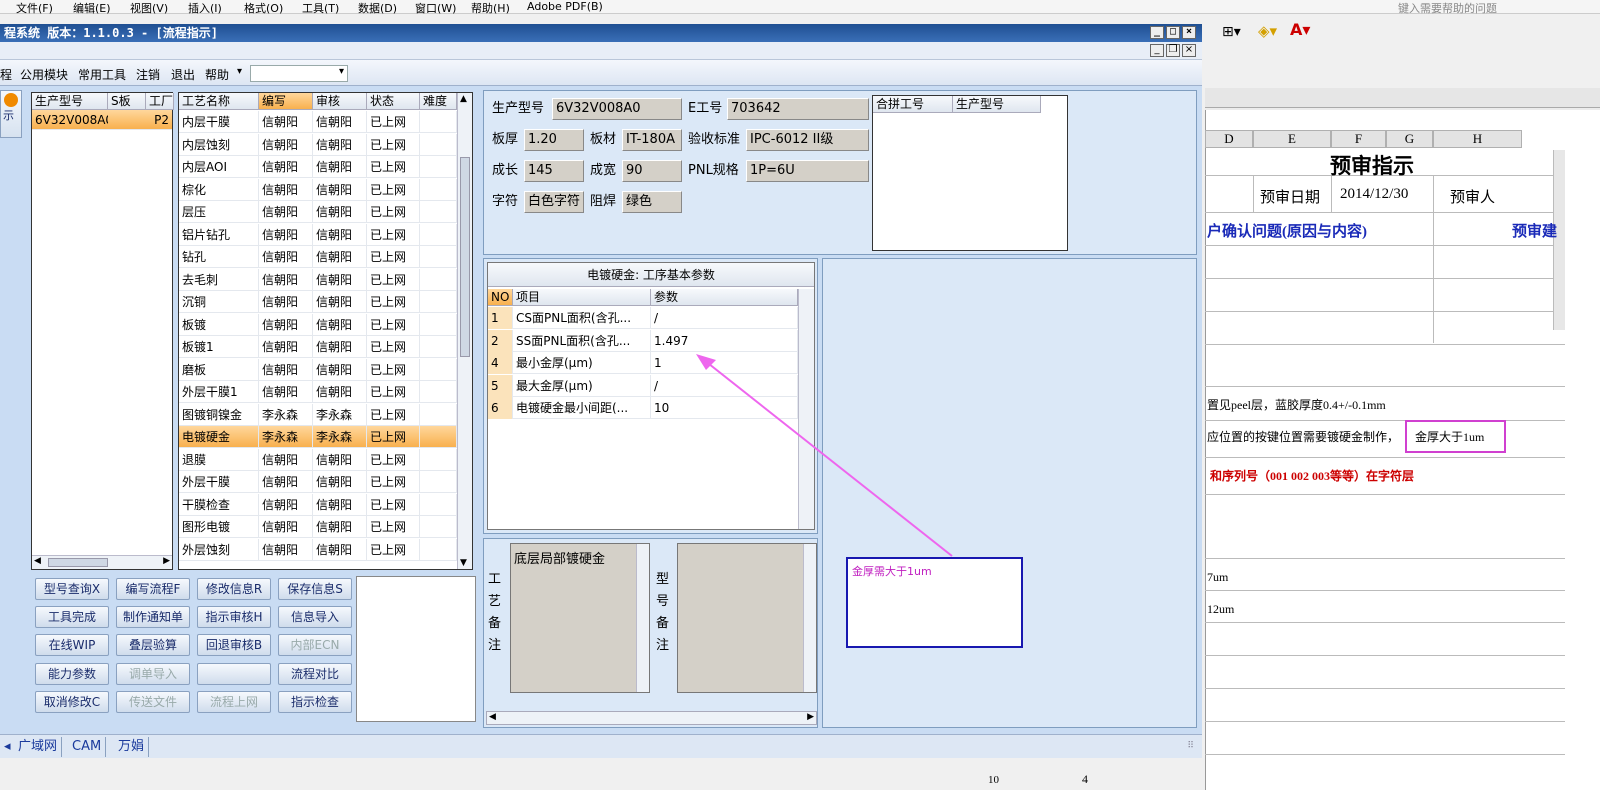 The width and height of the screenshot is (1600, 790). Describe the element at coordinates (153, 702) in the screenshot. I see `button-4-1: 传送文件` at that location.